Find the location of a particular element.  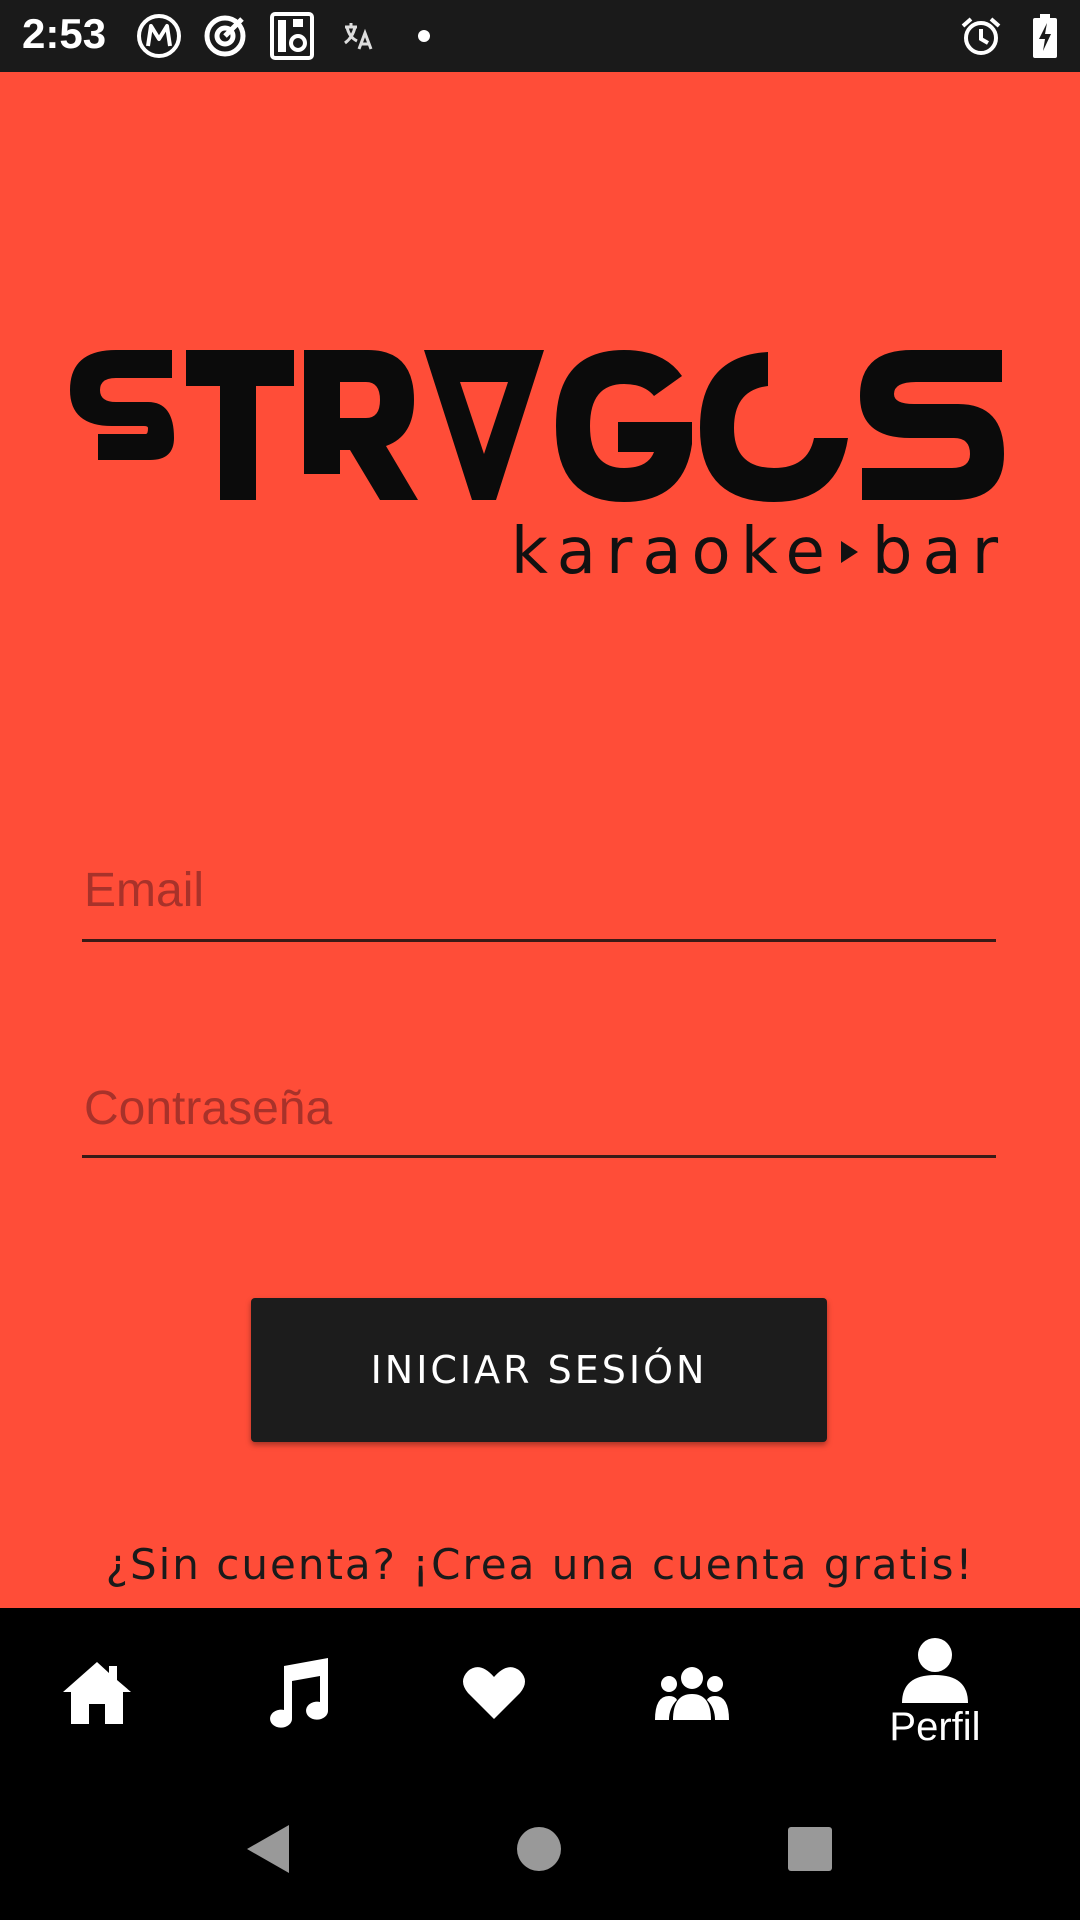

motorola-m-icon is located at coordinates (159, 36).